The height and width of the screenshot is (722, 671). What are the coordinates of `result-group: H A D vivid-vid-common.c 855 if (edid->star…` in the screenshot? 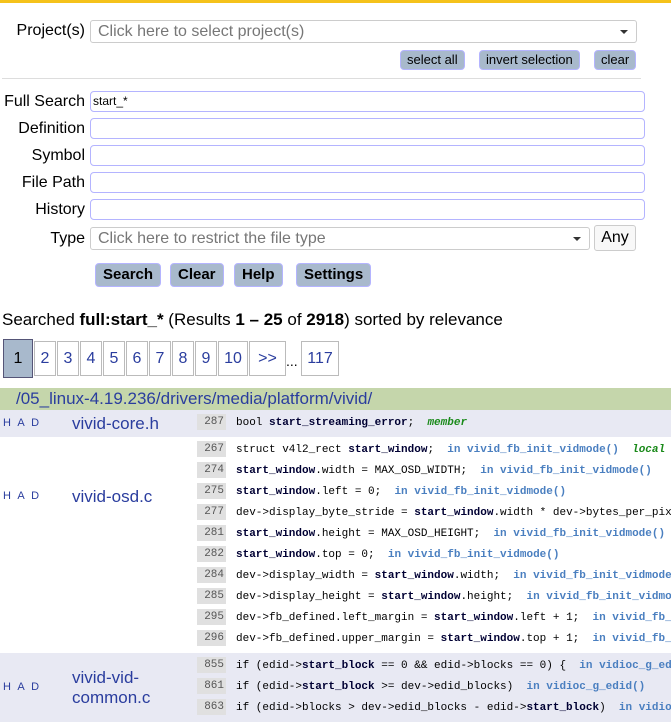 It's located at (335, 687).